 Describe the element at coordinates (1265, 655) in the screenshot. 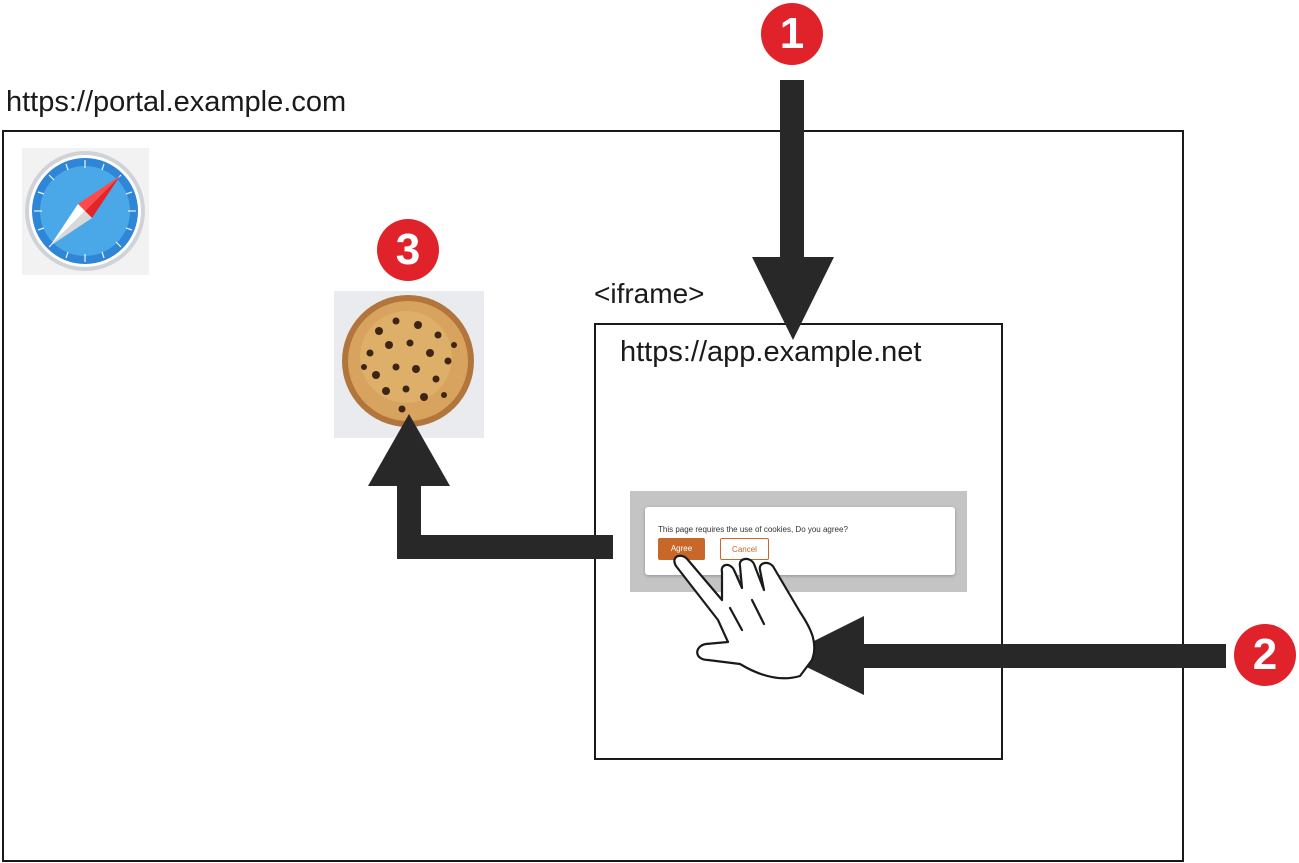

I see `step-badge-2: 2` at that location.